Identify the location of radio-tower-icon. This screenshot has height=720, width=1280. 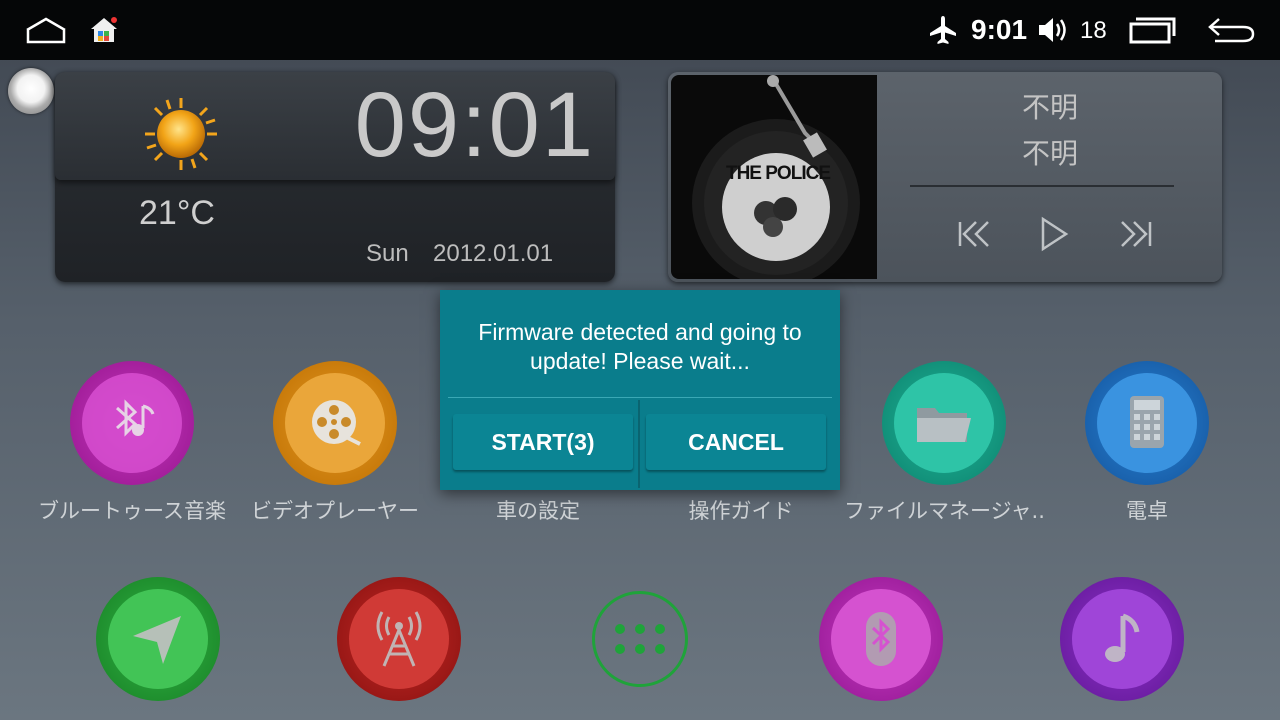
(399, 639).